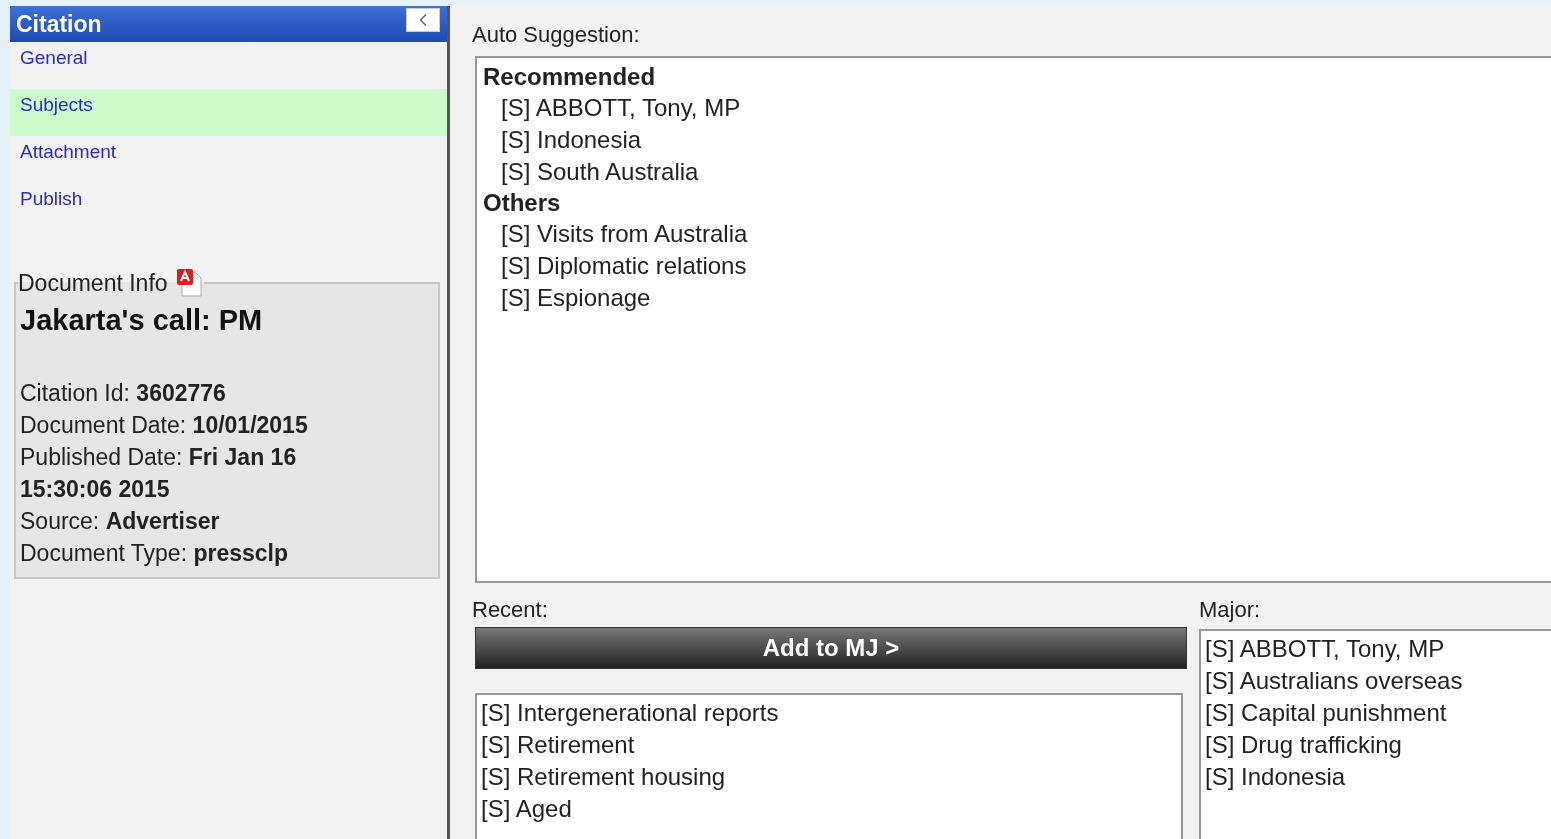 The width and height of the screenshot is (1551, 839). I want to click on info-line: Citation Id: 3602776, so click(123, 393).